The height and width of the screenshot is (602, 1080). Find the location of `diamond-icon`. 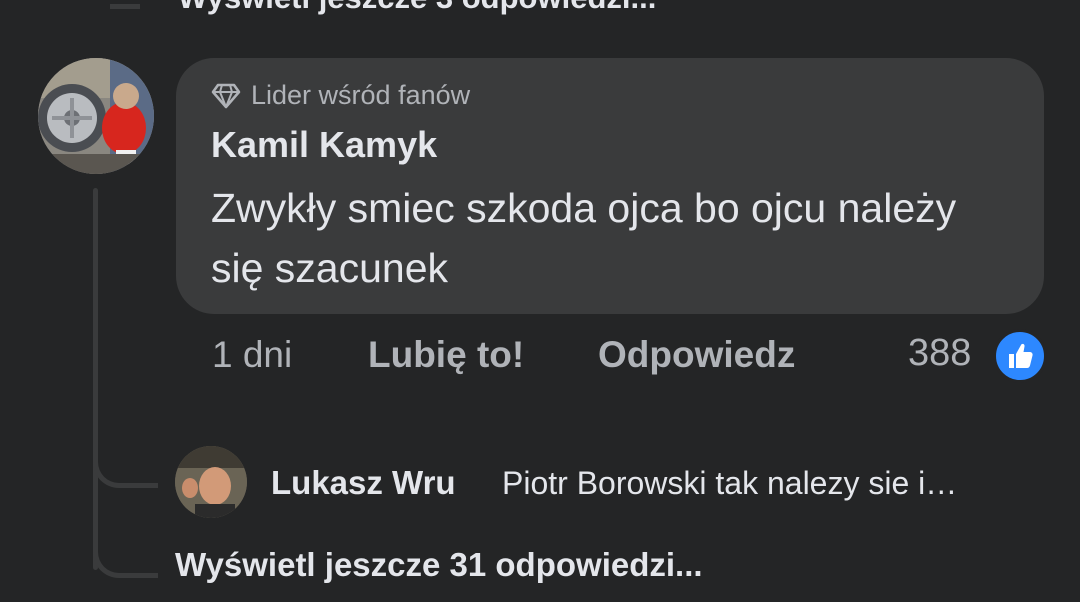

diamond-icon is located at coordinates (226, 95).